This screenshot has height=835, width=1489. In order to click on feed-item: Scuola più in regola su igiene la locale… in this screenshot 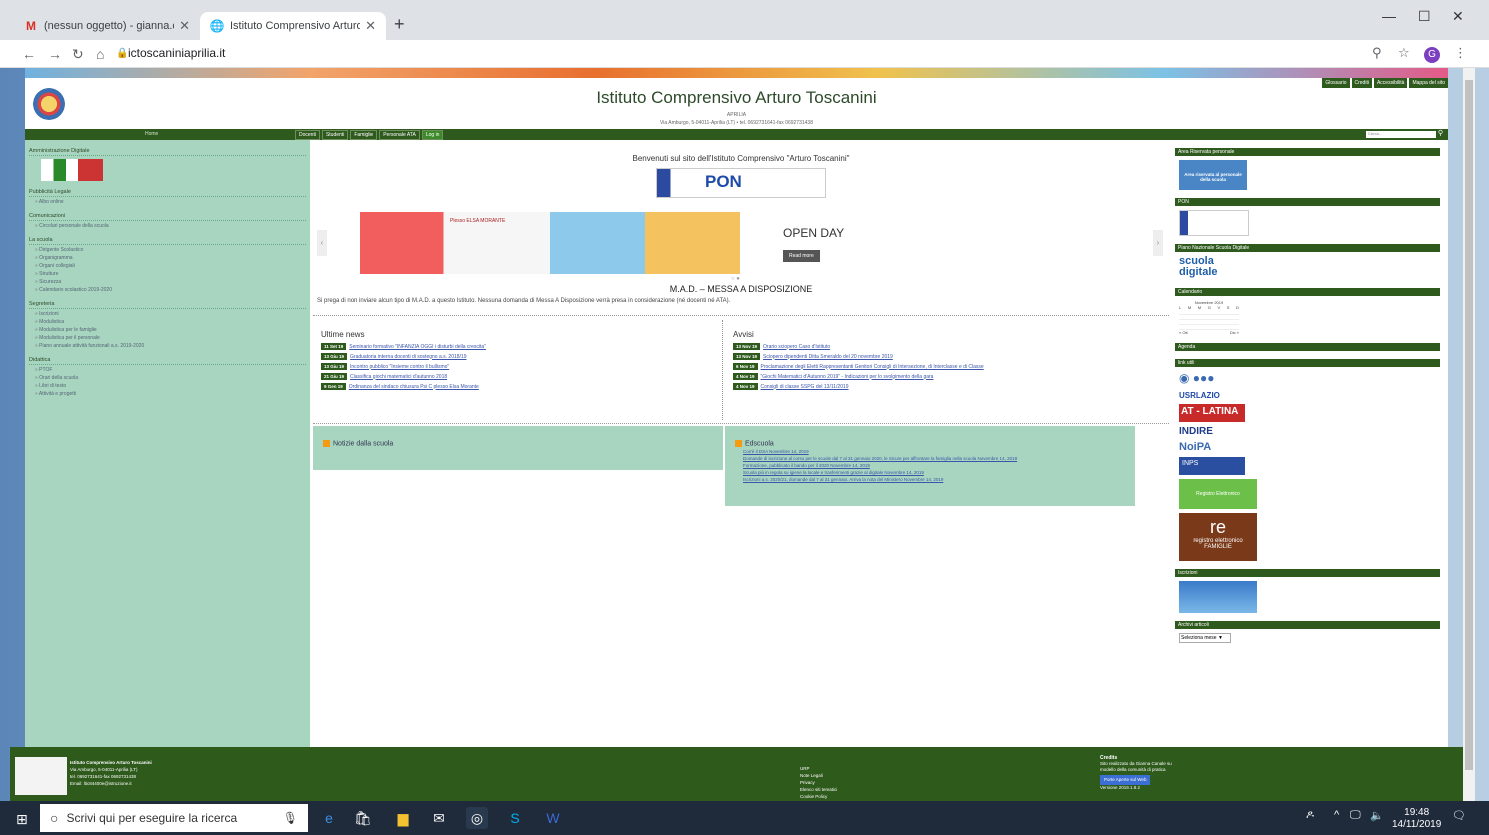, I will do `click(939, 472)`.